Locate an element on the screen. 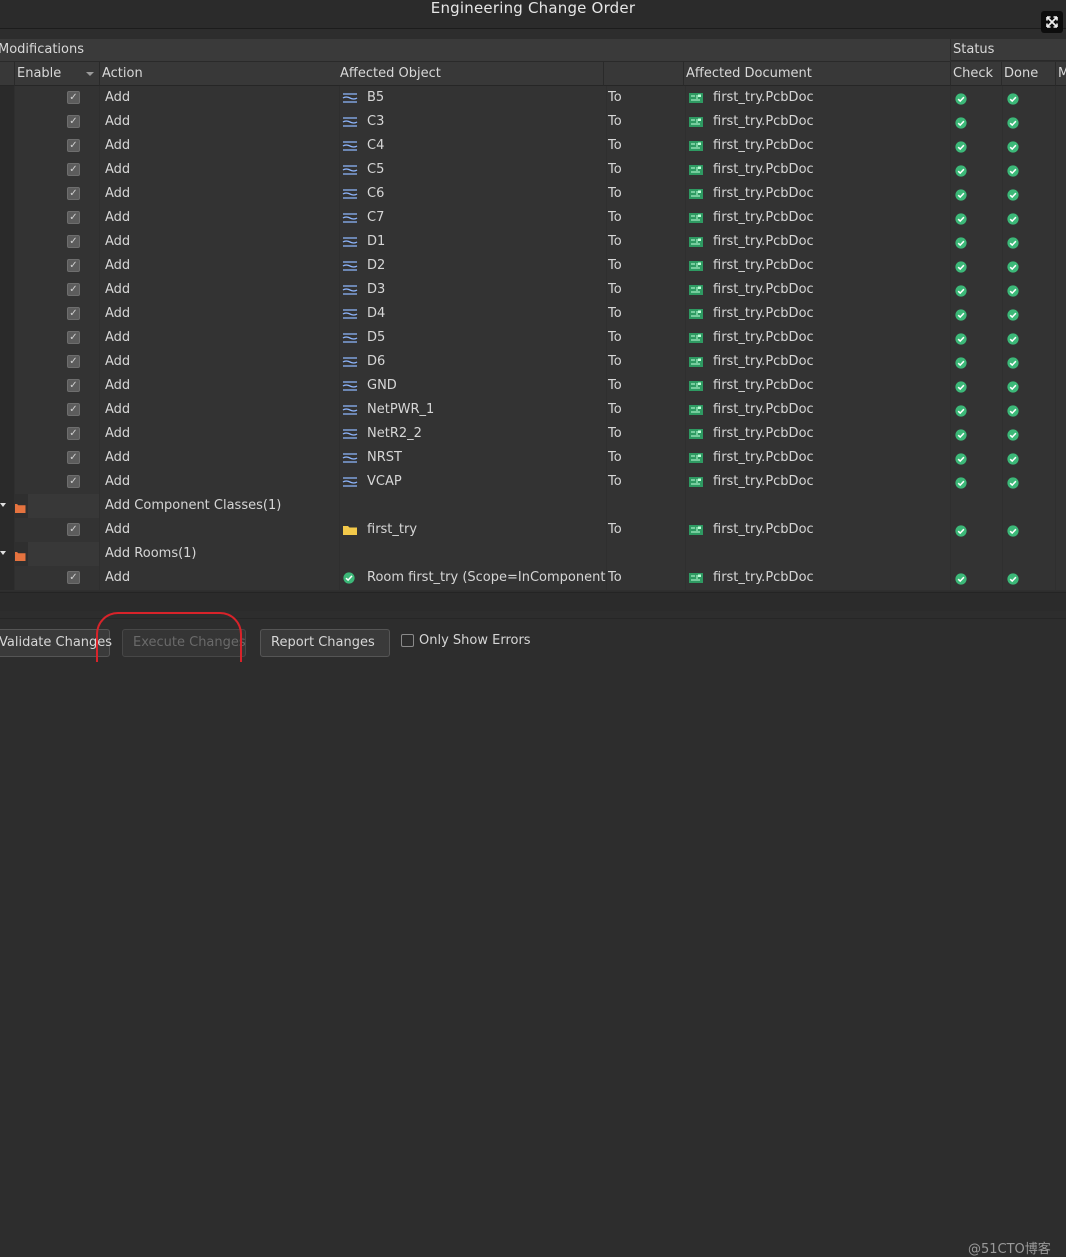 This screenshot has height=1257, width=1066. table-row: ✓ Add C6 To first_try.PcbDoc is located at coordinates (533, 194).